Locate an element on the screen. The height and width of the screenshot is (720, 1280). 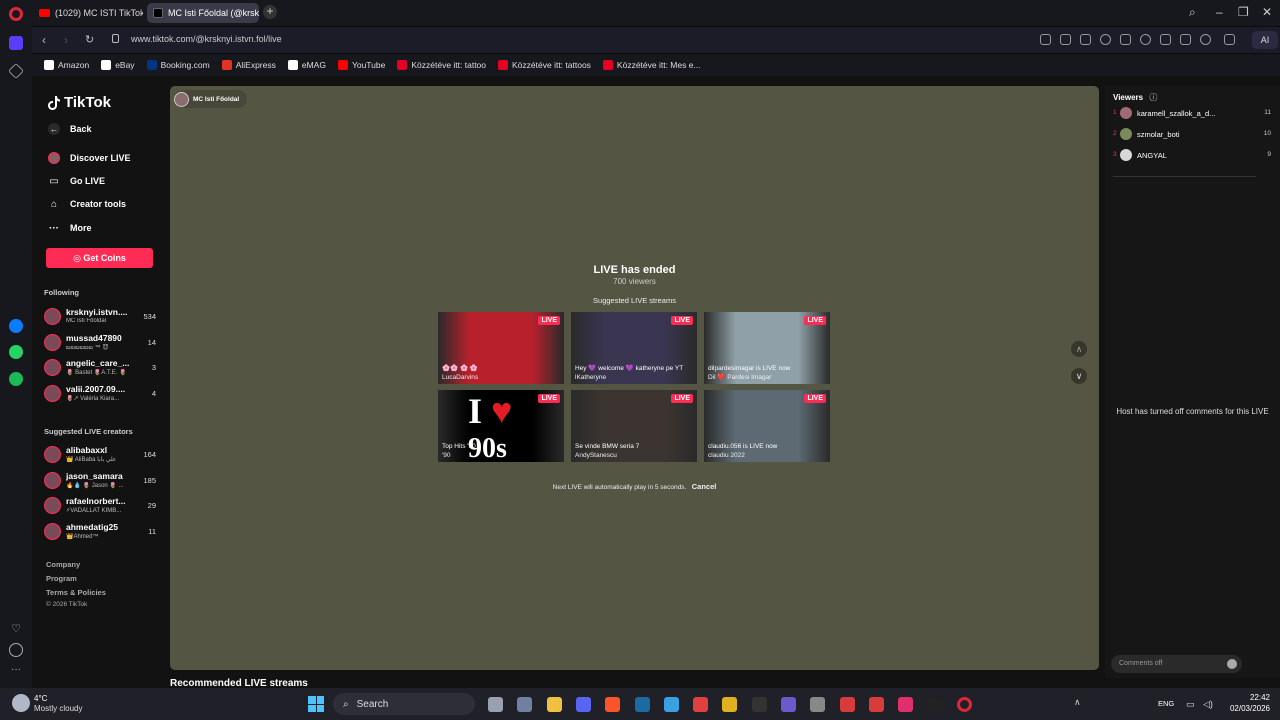
task-view-icon is located at coordinates (495, 704).